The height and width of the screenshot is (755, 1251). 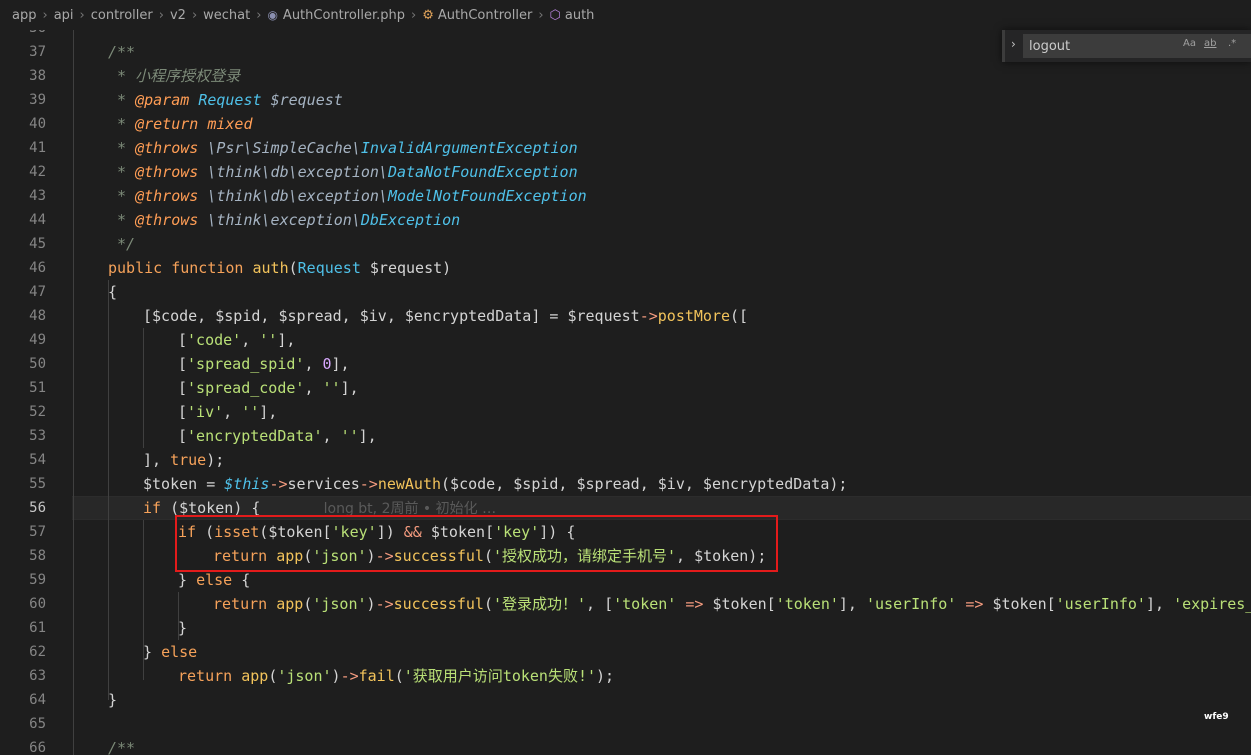 What do you see at coordinates (297, 172) in the screenshot?
I see `doc-namespace: \think\db\exception\` at bounding box center [297, 172].